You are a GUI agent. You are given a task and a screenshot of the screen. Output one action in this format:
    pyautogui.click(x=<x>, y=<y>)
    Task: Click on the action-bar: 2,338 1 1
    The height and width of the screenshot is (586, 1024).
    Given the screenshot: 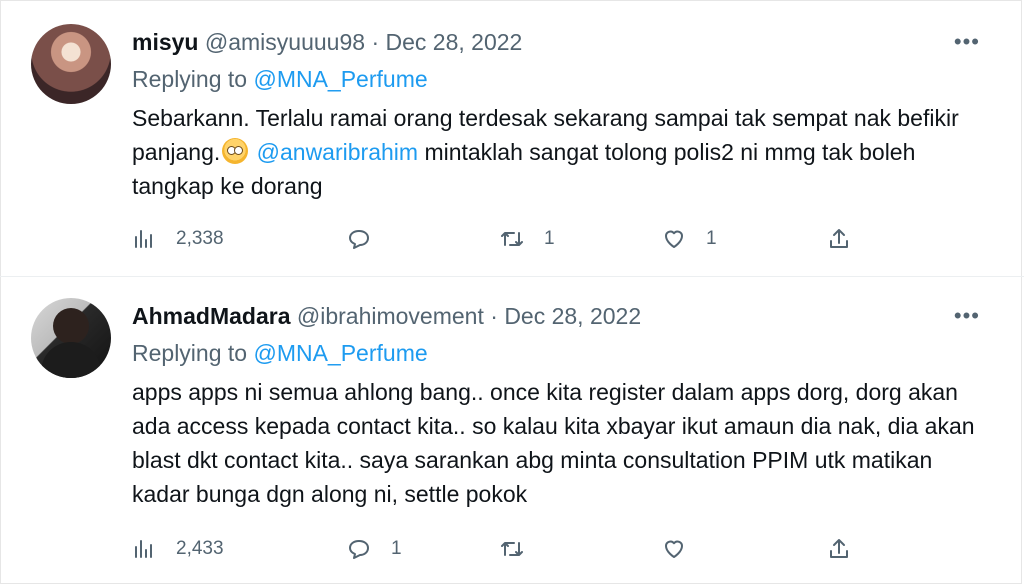 What is the action you would take?
    pyautogui.click(x=502, y=239)
    